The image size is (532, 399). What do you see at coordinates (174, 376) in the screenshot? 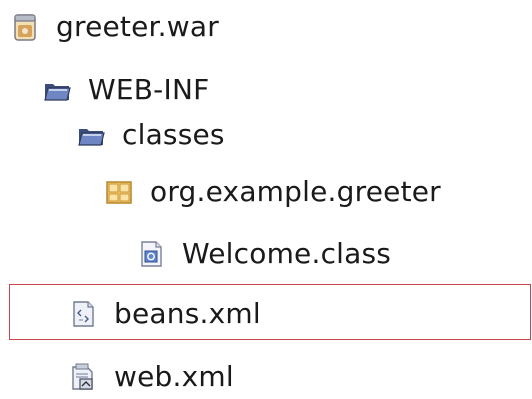
I see `tree-node-label: web.xml` at bounding box center [174, 376].